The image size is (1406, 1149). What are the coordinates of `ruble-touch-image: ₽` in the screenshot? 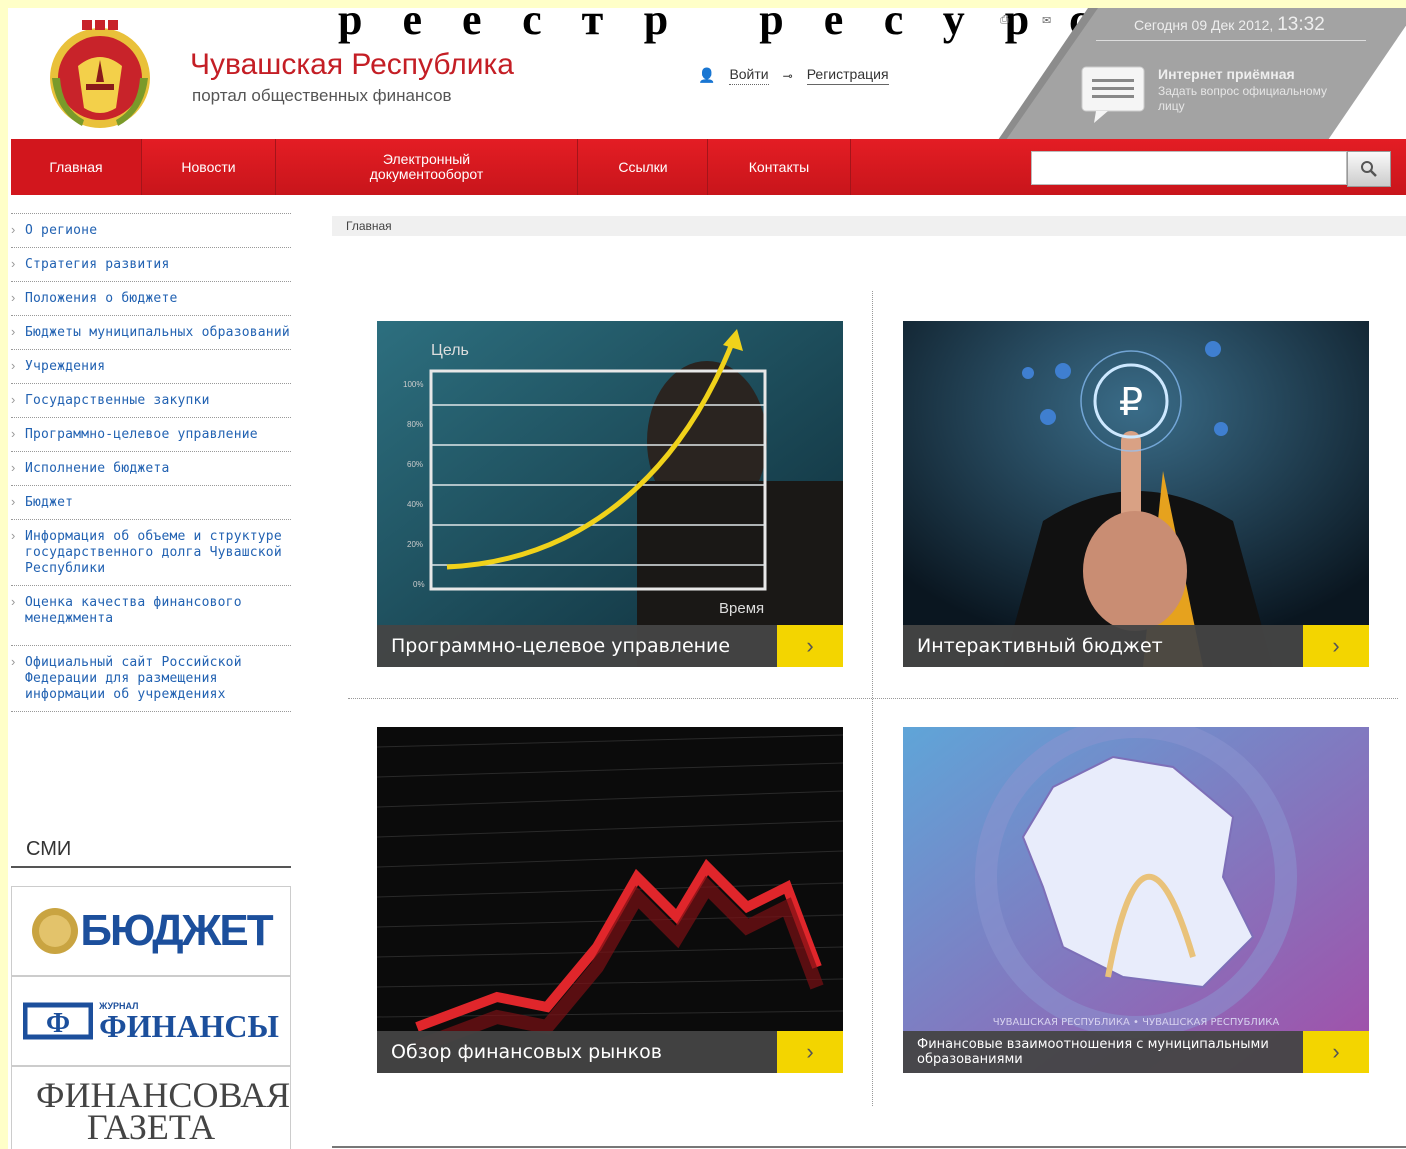 It's located at (1136, 494).